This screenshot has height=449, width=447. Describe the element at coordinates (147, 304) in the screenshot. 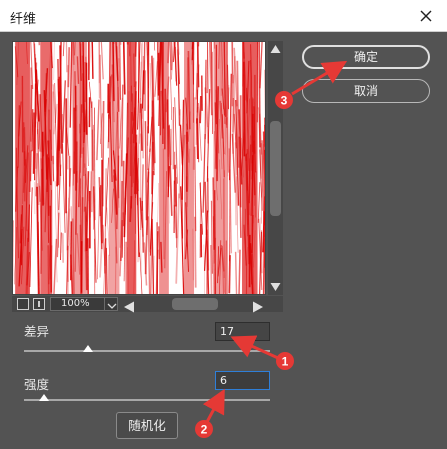

I see `preview-toolbar: 100%` at that location.